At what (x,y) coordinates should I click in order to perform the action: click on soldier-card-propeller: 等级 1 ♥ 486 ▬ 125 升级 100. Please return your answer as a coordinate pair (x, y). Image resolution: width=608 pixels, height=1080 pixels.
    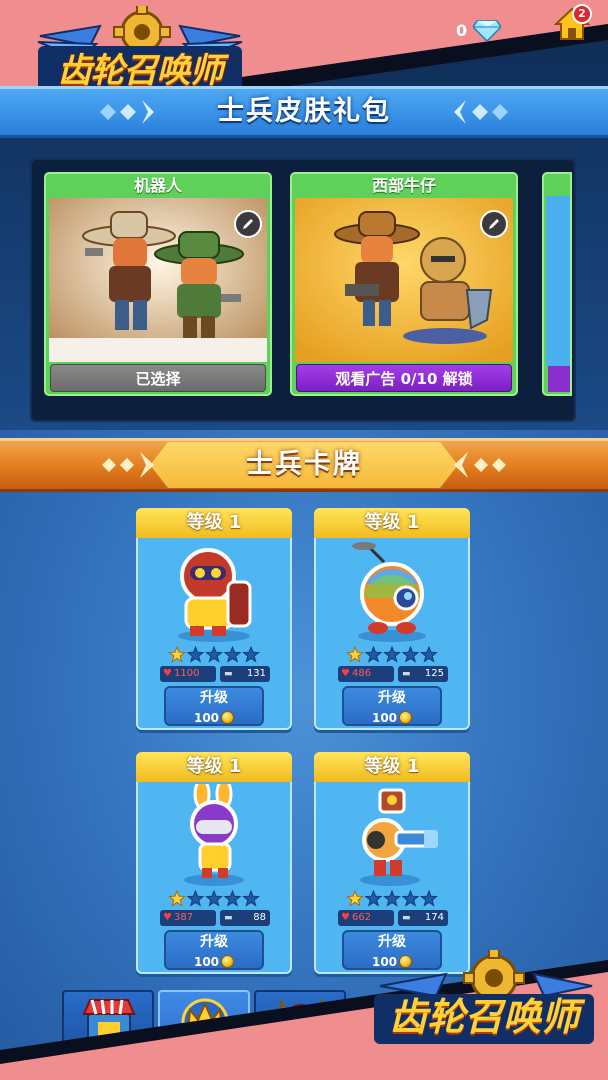
    Looking at the image, I should click on (392, 619).